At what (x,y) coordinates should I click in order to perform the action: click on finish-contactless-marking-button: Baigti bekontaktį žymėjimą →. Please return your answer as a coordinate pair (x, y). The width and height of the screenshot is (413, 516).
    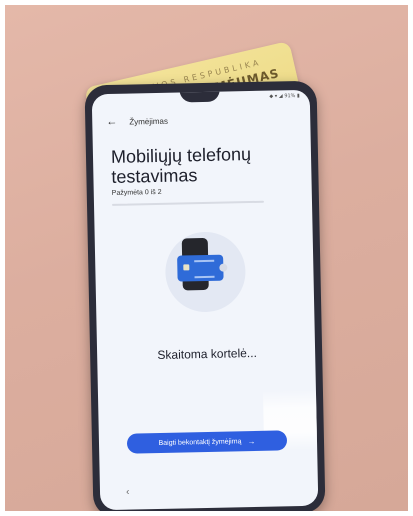
    Looking at the image, I should click on (207, 442).